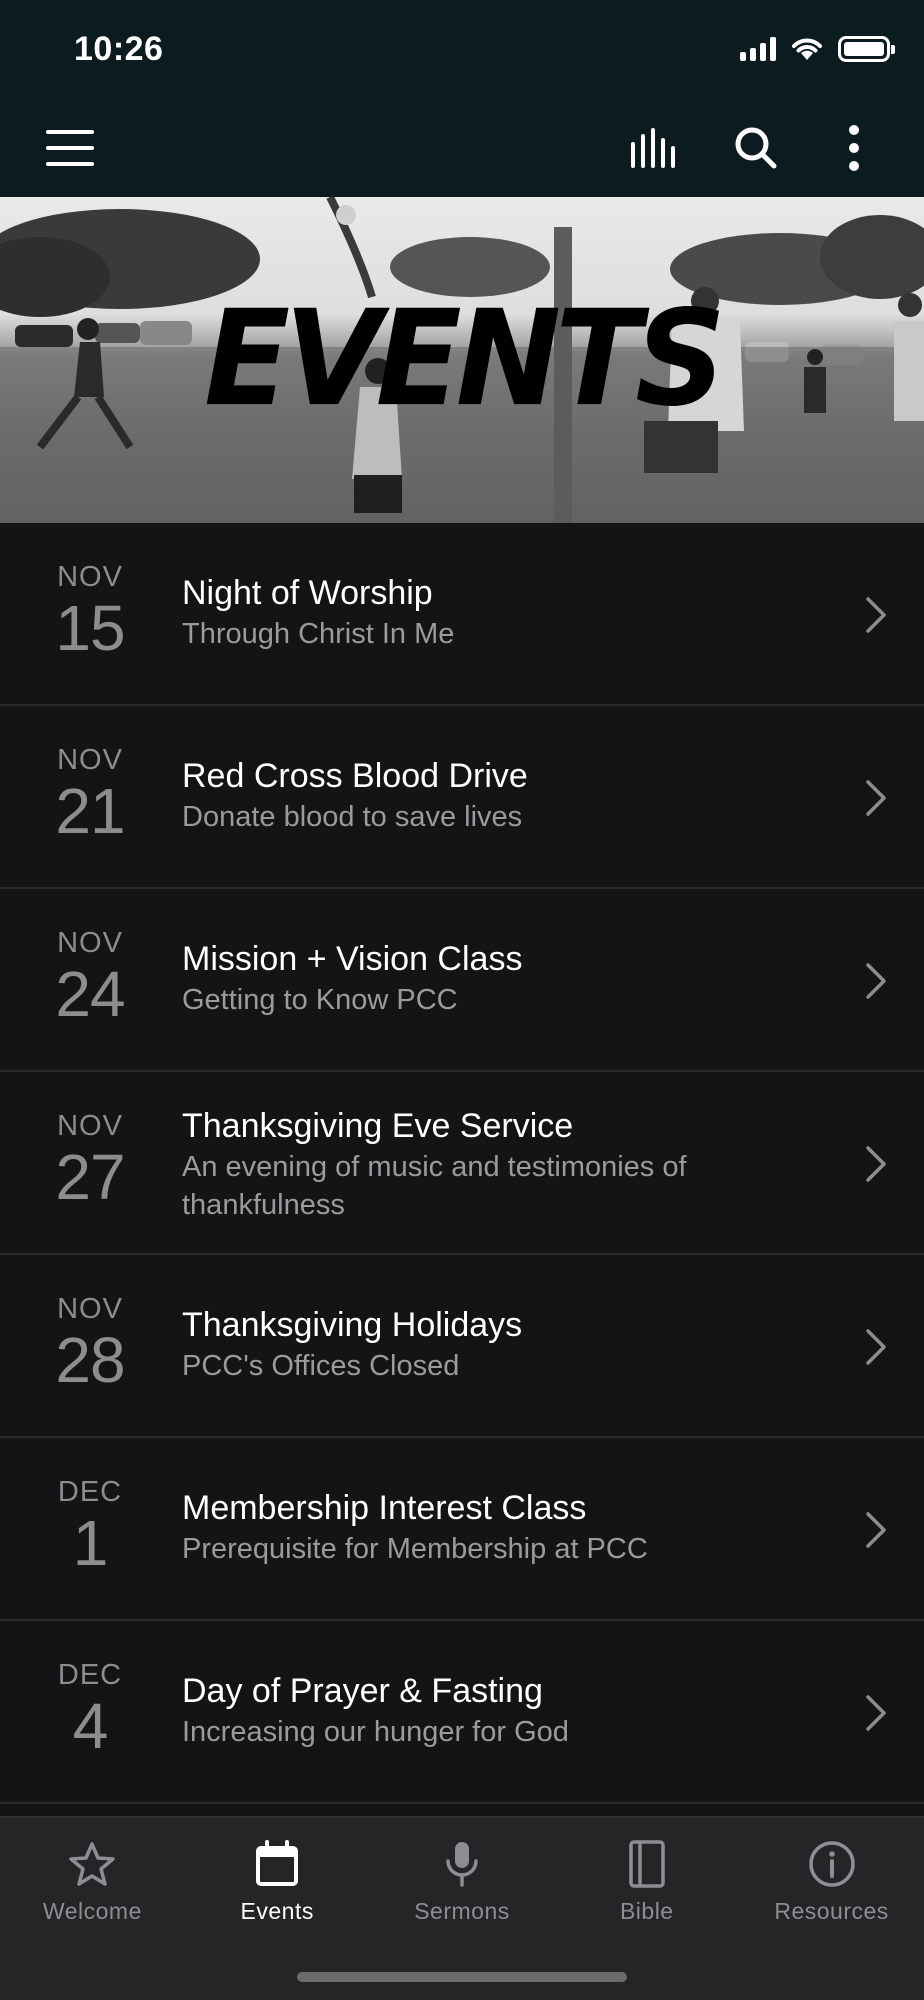 This screenshot has width=924, height=2000. What do you see at coordinates (277, 1911) in the screenshot?
I see `tab-label: Events` at bounding box center [277, 1911].